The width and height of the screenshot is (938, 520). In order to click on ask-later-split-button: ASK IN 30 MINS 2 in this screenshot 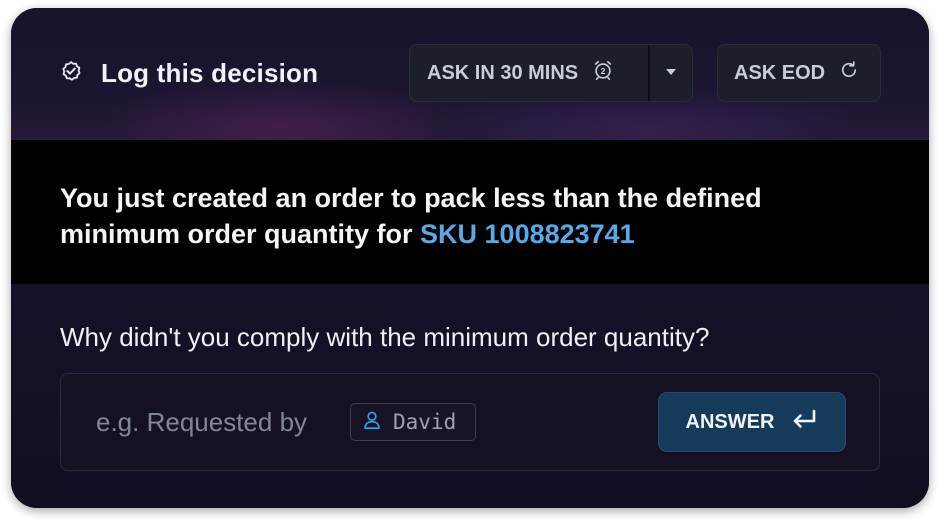, I will do `click(551, 73)`.